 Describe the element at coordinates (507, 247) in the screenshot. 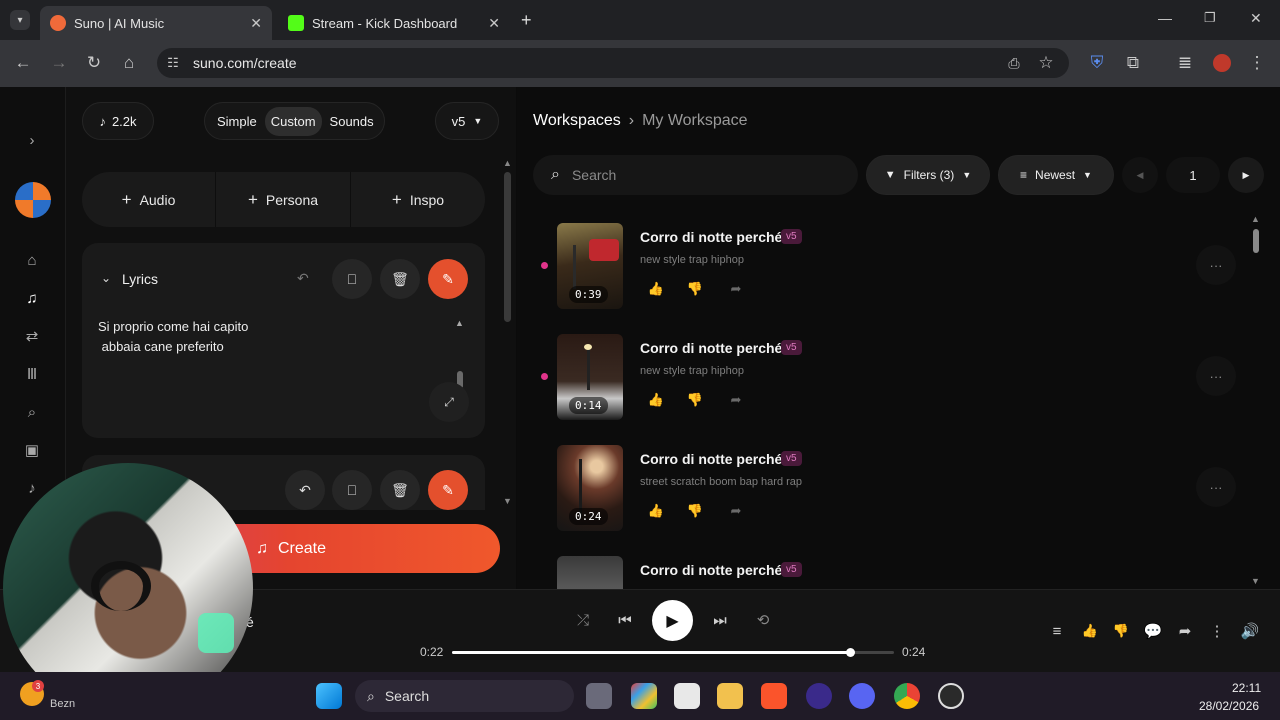

I see `panel-scrollbar` at that location.